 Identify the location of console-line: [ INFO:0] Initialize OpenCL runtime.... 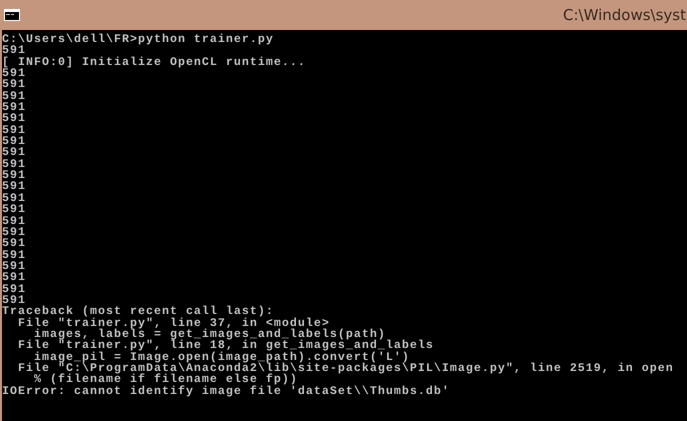
(154, 62).